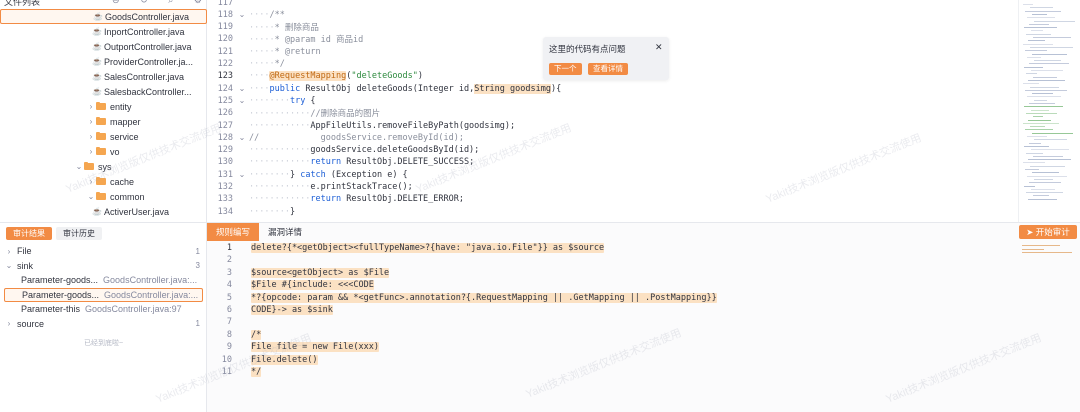 This screenshot has width=1080, height=412. I want to click on editor-minimap, so click(1049, 111).